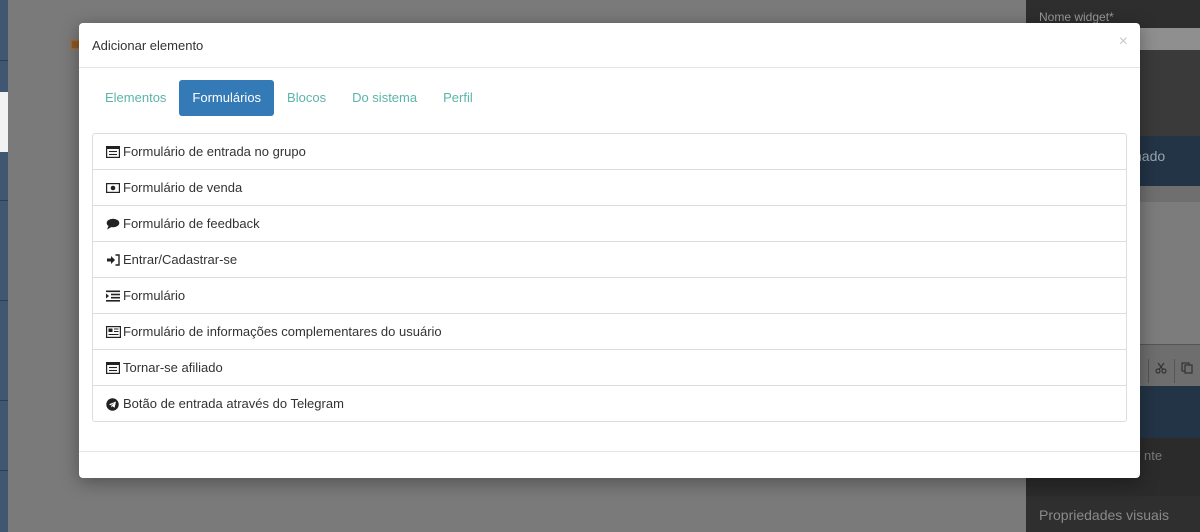 The image size is (1200, 532). Describe the element at coordinates (609, 45) in the screenshot. I see `modal-header: Adicionar elemento ×` at that location.